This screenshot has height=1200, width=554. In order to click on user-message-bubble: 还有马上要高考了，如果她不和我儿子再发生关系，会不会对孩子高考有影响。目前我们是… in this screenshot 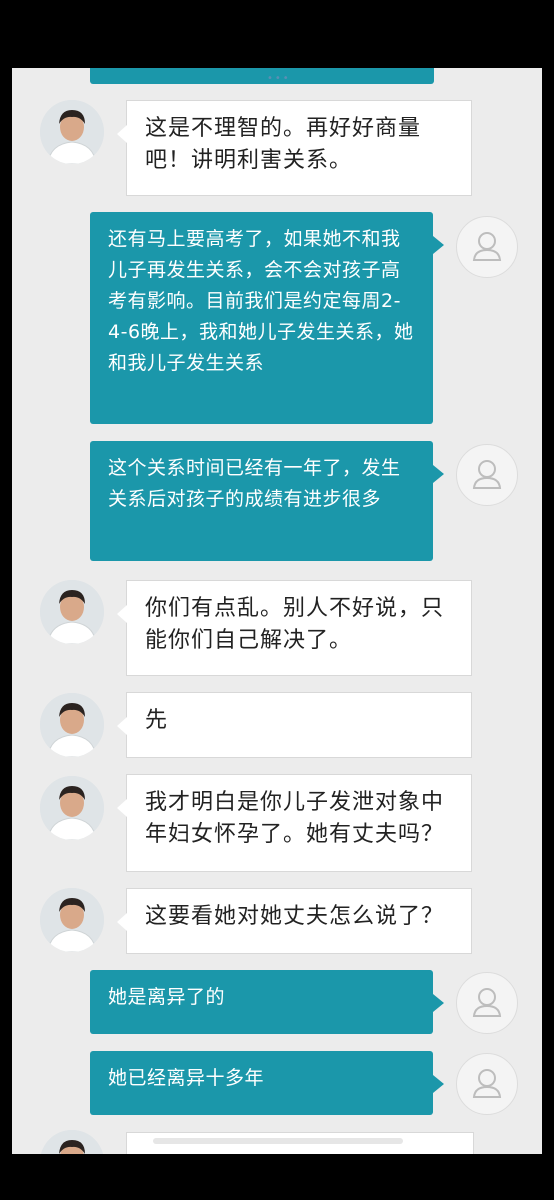, I will do `click(267, 318)`.